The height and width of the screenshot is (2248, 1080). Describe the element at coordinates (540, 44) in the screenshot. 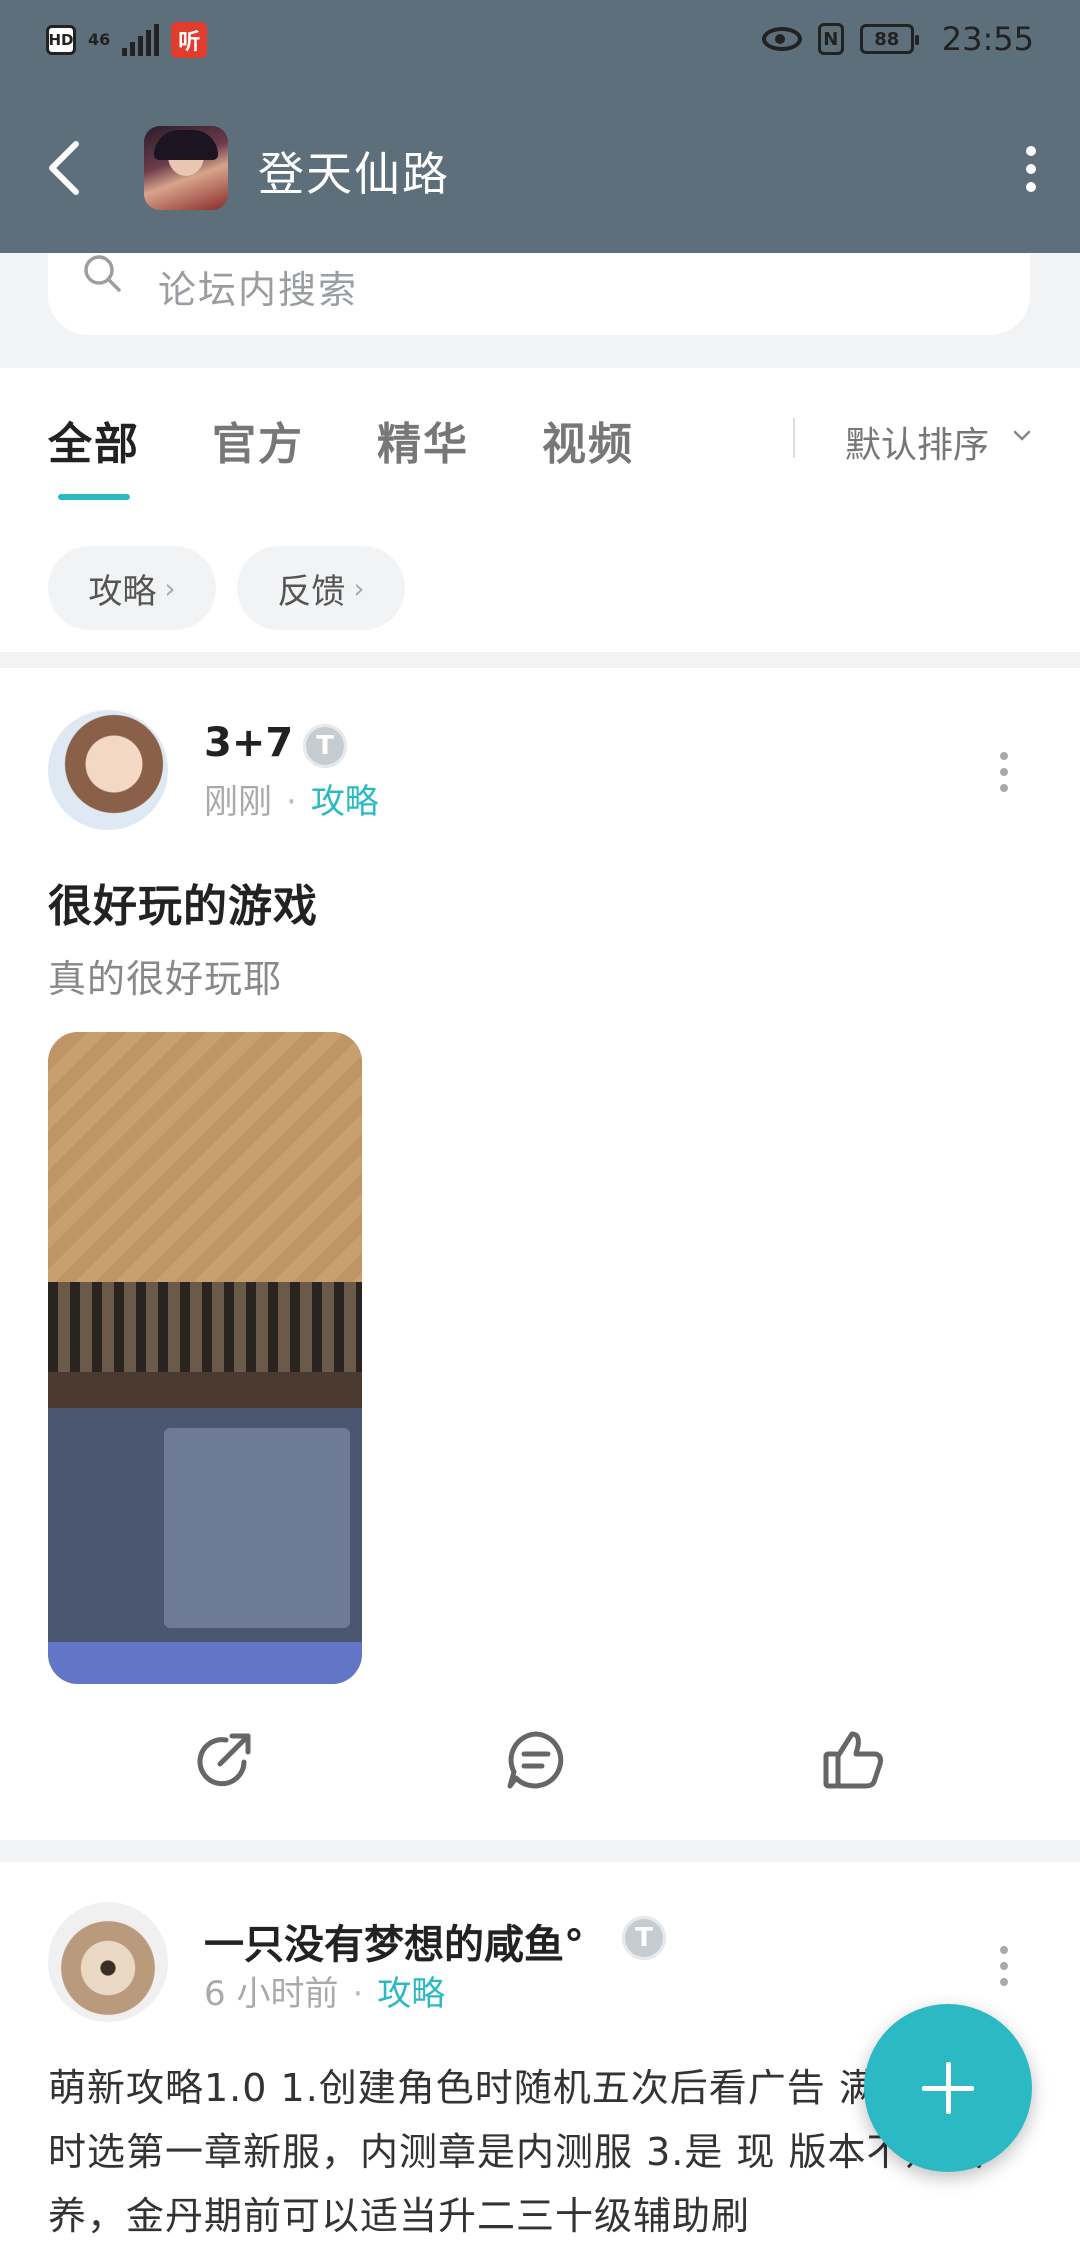

I see `status-bar: HD 46 听 N 88 23:55` at that location.